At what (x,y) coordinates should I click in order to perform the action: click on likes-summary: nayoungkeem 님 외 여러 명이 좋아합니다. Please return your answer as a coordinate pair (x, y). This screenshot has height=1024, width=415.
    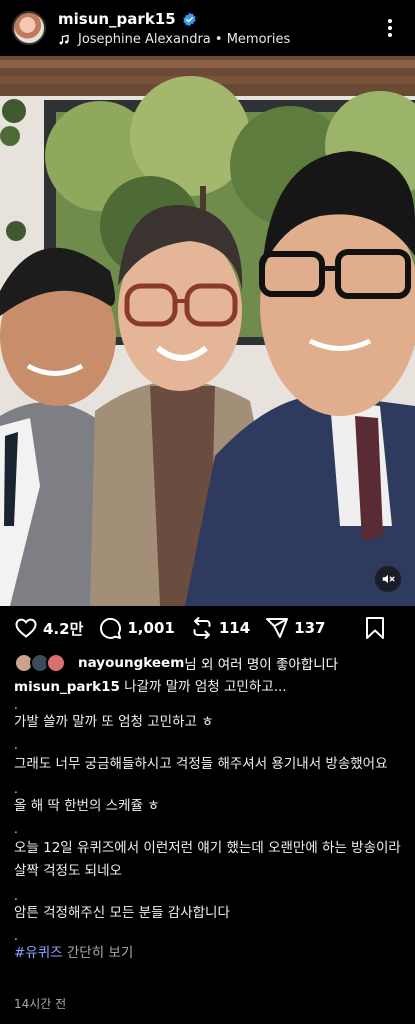
    Looking at the image, I should click on (176, 663).